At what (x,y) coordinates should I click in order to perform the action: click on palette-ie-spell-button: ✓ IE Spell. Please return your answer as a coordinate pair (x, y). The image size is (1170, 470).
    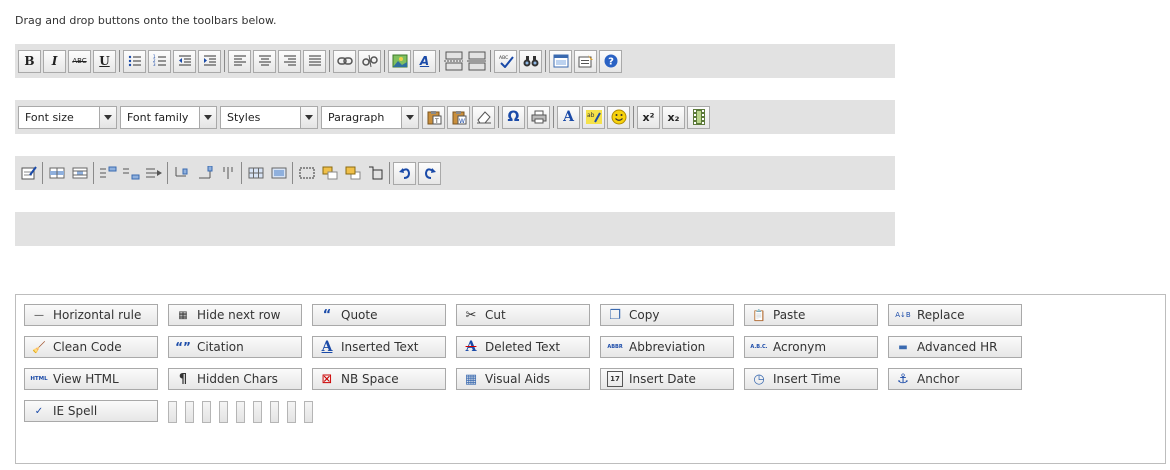
    Looking at the image, I should click on (91, 411).